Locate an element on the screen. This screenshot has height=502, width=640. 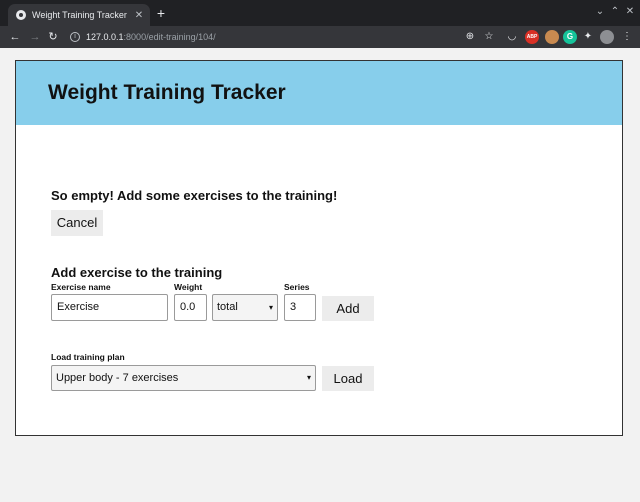
info-icon: i is located at coordinates (75, 37).